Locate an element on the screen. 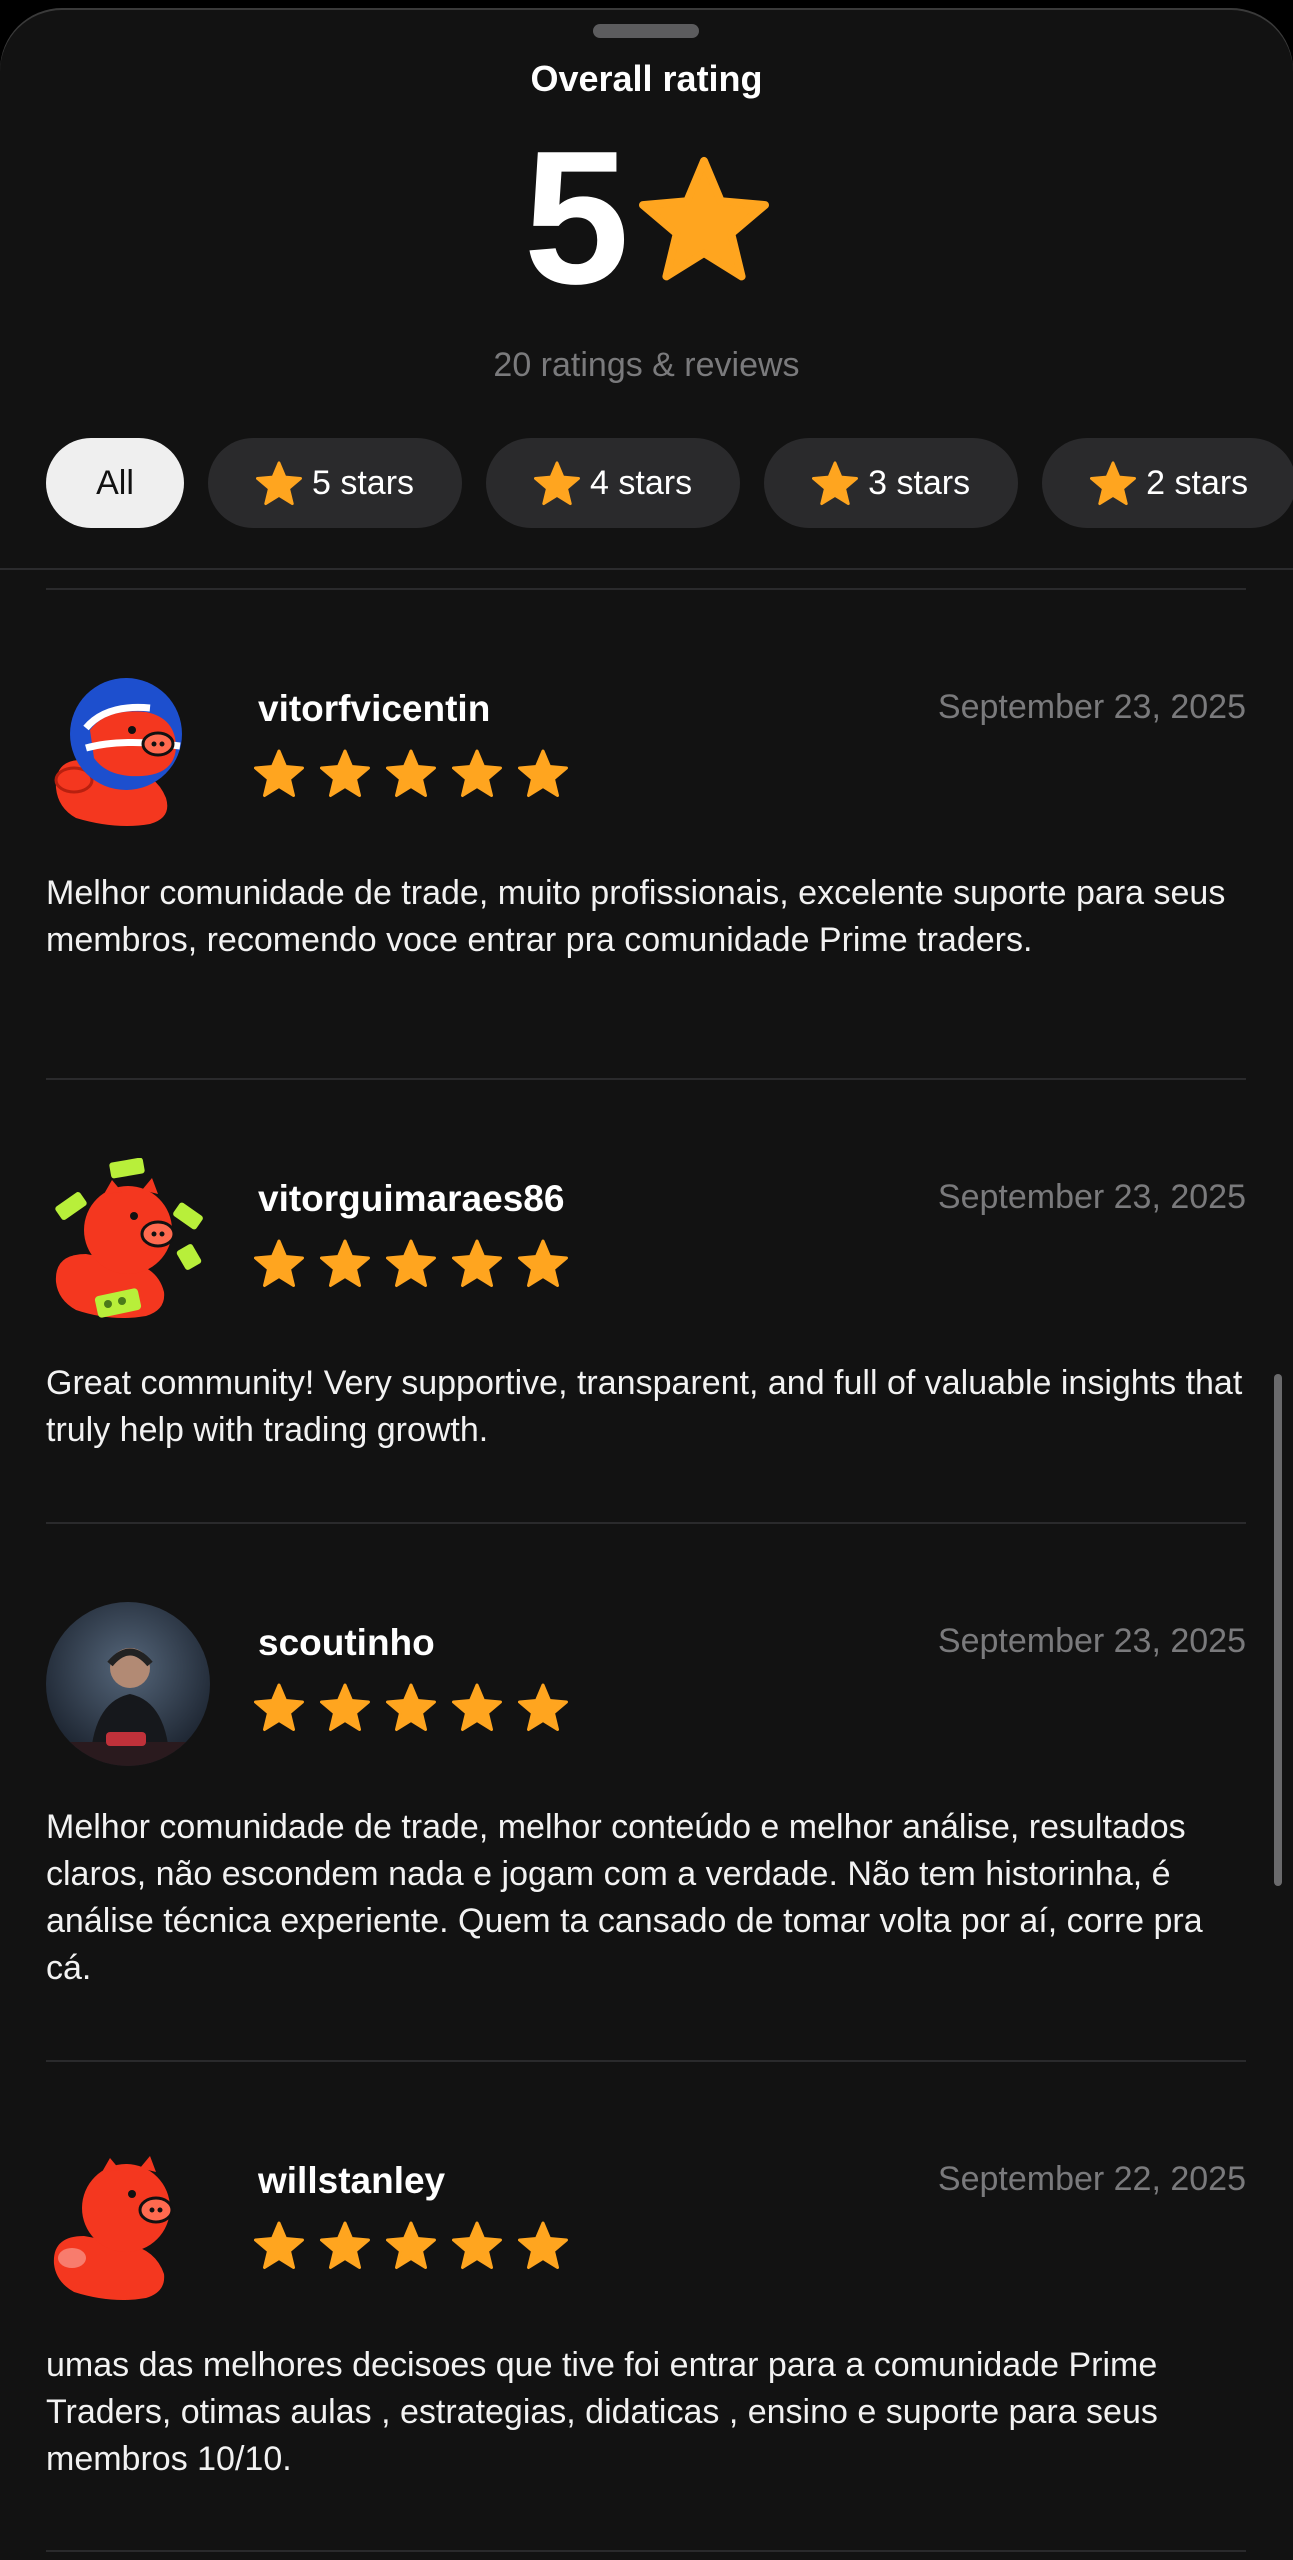 This screenshot has width=1293, height=2560. review-date: September 22, 2025 is located at coordinates (1091, 2179).